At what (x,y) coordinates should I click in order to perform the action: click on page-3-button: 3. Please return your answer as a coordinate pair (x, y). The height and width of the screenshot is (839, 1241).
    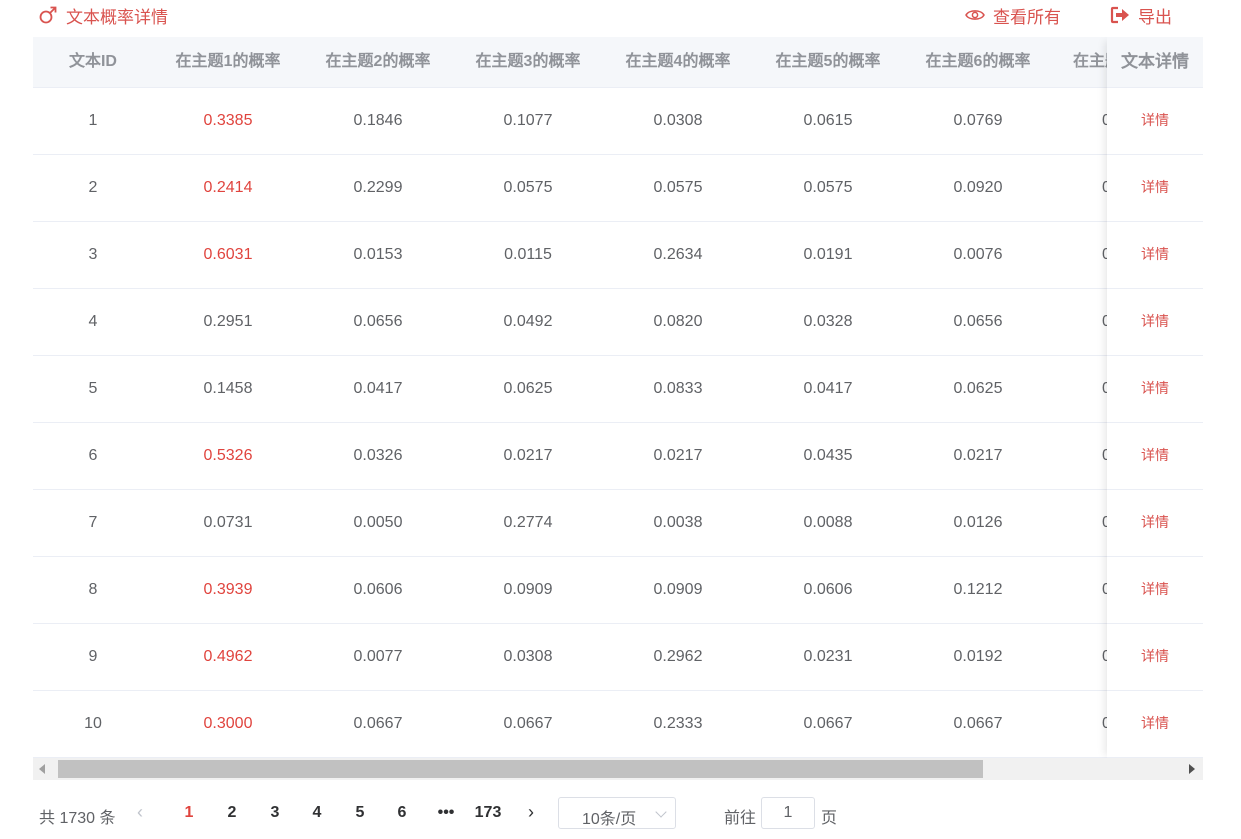
    Looking at the image, I should click on (275, 813).